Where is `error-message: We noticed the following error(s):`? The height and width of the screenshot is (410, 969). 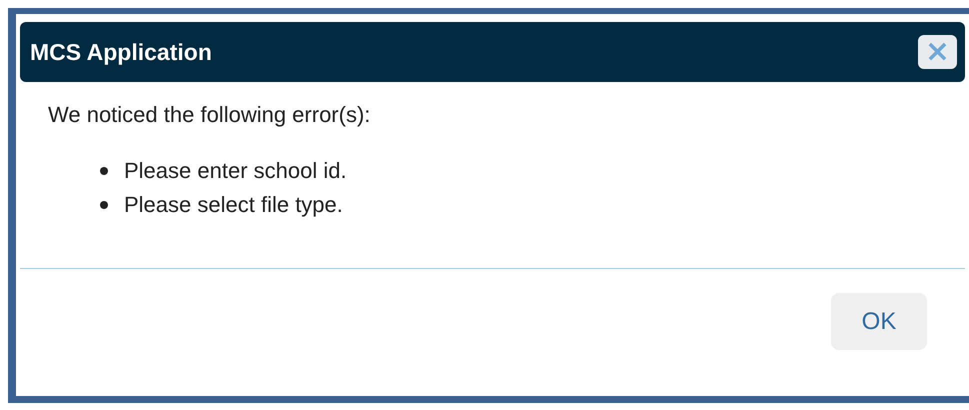 error-message: We noticed the following error(s): is located at coordinates (210, 115).